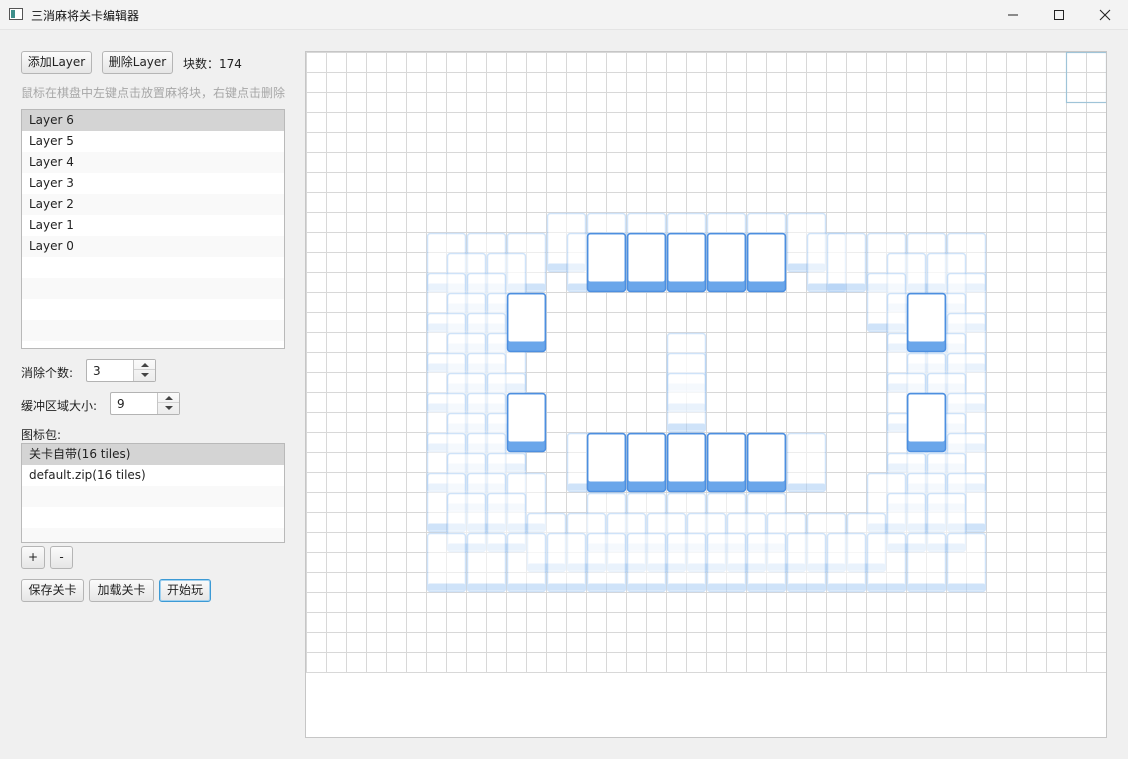 This screenshot has width=1128, height=759. I want to click on minimize-icon, so click(1013, 15).